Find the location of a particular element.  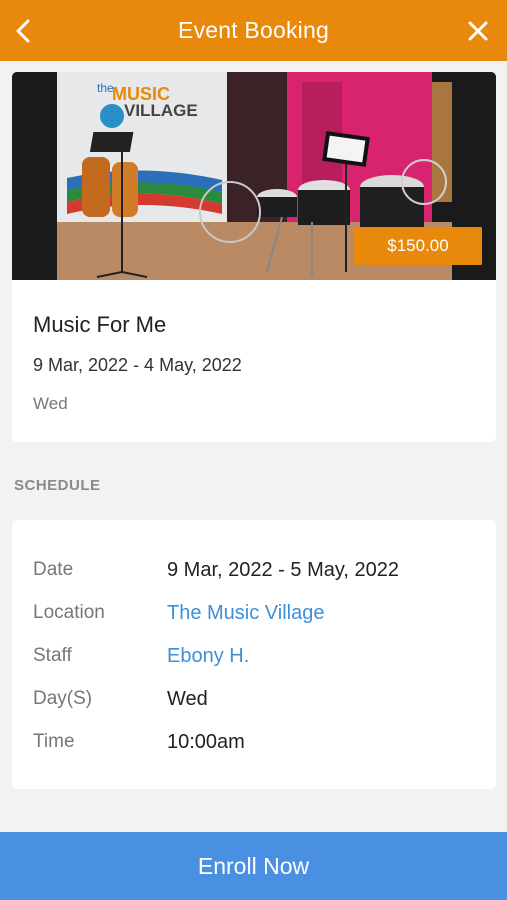

price-badge: $150.00 is located at coordinates (418, 246).